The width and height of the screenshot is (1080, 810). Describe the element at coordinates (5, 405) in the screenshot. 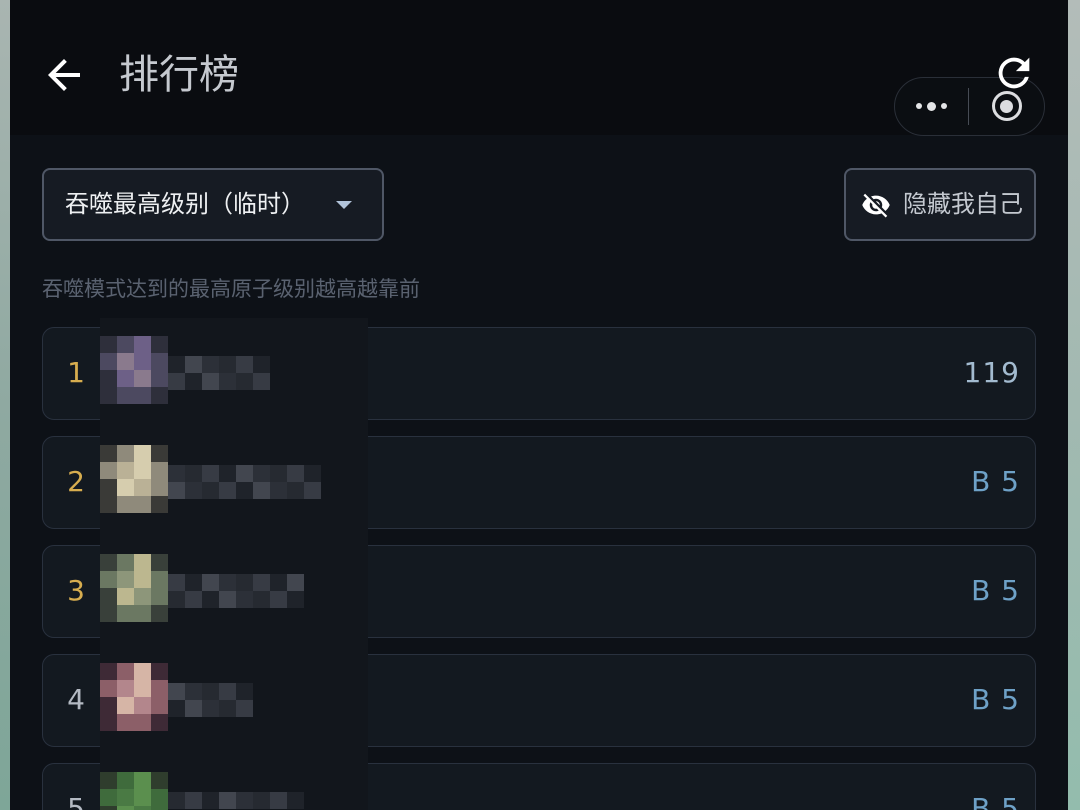

I see `window-frame-left` at that location.